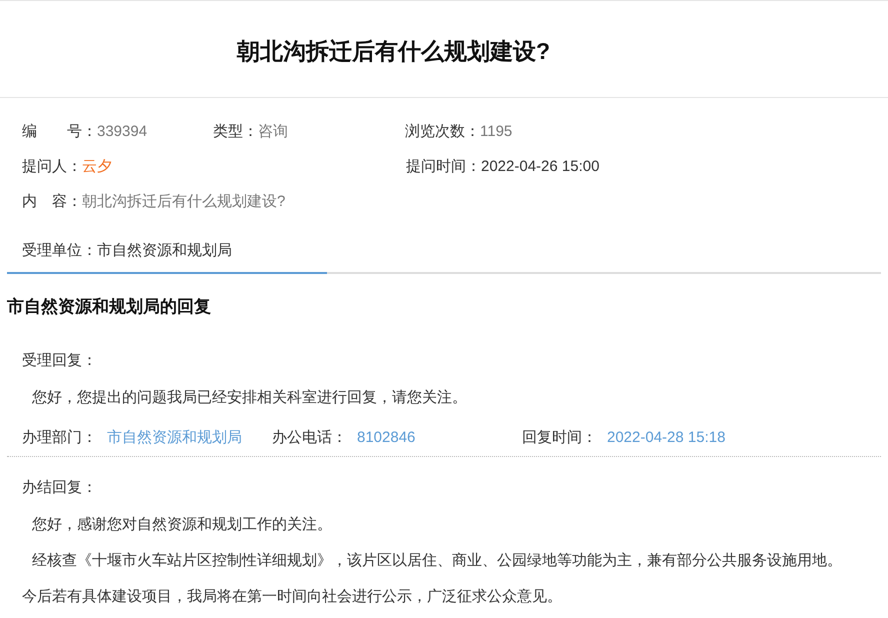 This screenshot has height=618, width=888. What do you see at coordinates (273, 132) in the screenshot?
I see `field-value: 咨询` at bounding box center [273, 132].